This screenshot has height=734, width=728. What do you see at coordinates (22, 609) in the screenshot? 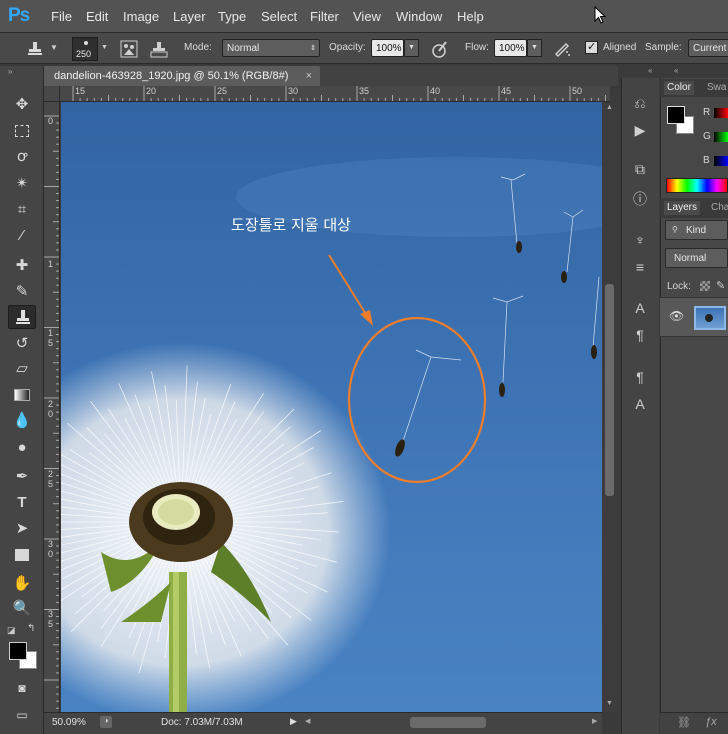
I see `zoom-tool-icon: 🔍` at bounding box center [22, 609].